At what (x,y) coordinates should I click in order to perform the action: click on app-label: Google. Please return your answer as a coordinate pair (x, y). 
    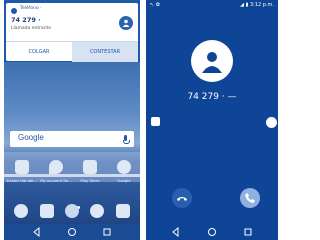
    Looking at the image, I should click on (124, 180).